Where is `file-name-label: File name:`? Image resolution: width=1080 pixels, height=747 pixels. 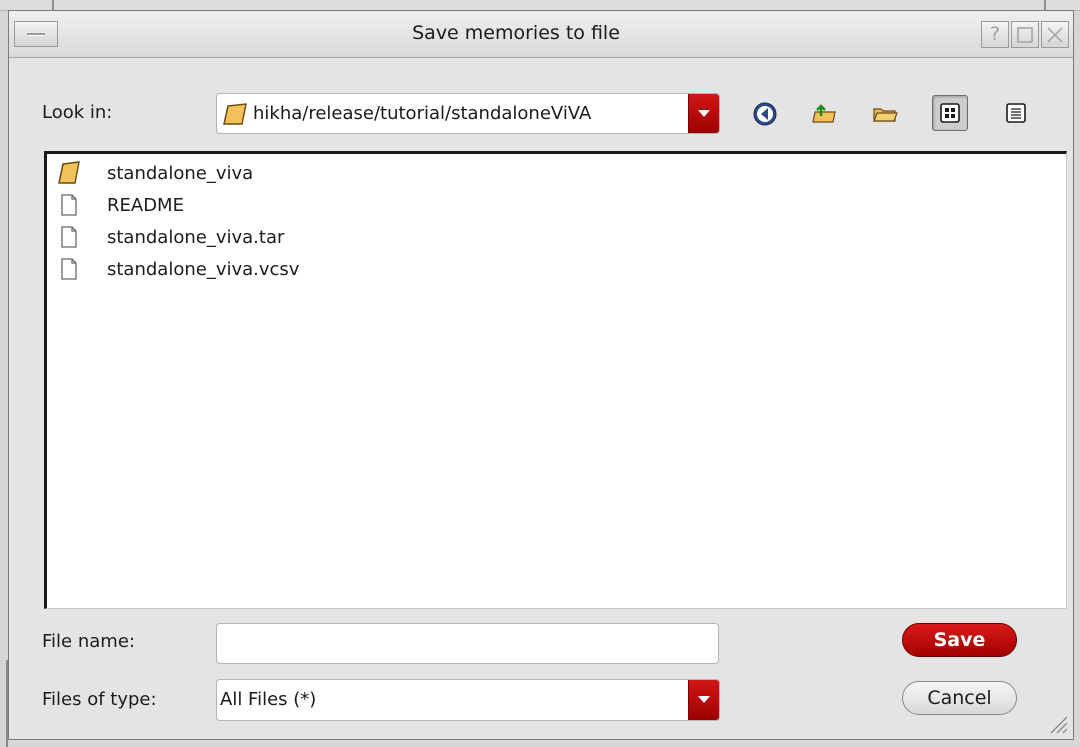 file-name-label: File name: is located at coordinates (88, 641).